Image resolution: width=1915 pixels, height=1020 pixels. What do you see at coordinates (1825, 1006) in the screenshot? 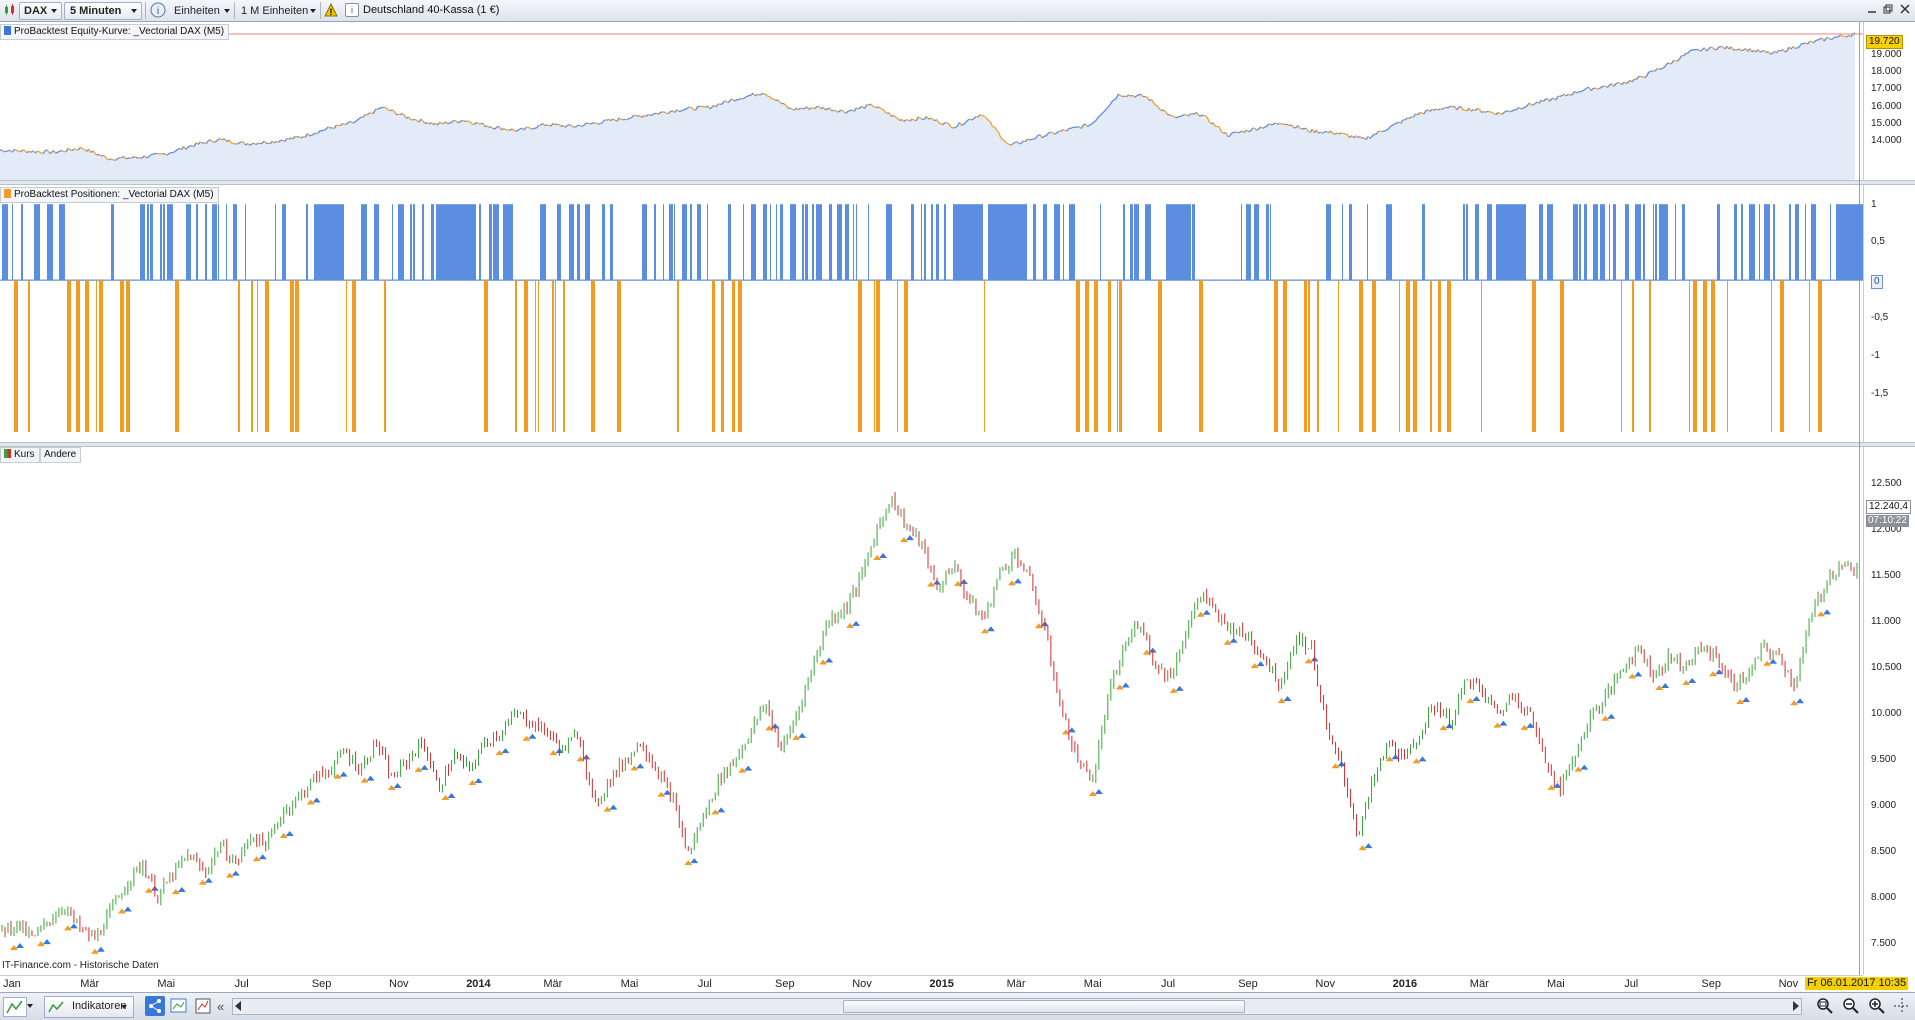
I see `zoom-fit-icon` at bounding box center [1825, 1006].